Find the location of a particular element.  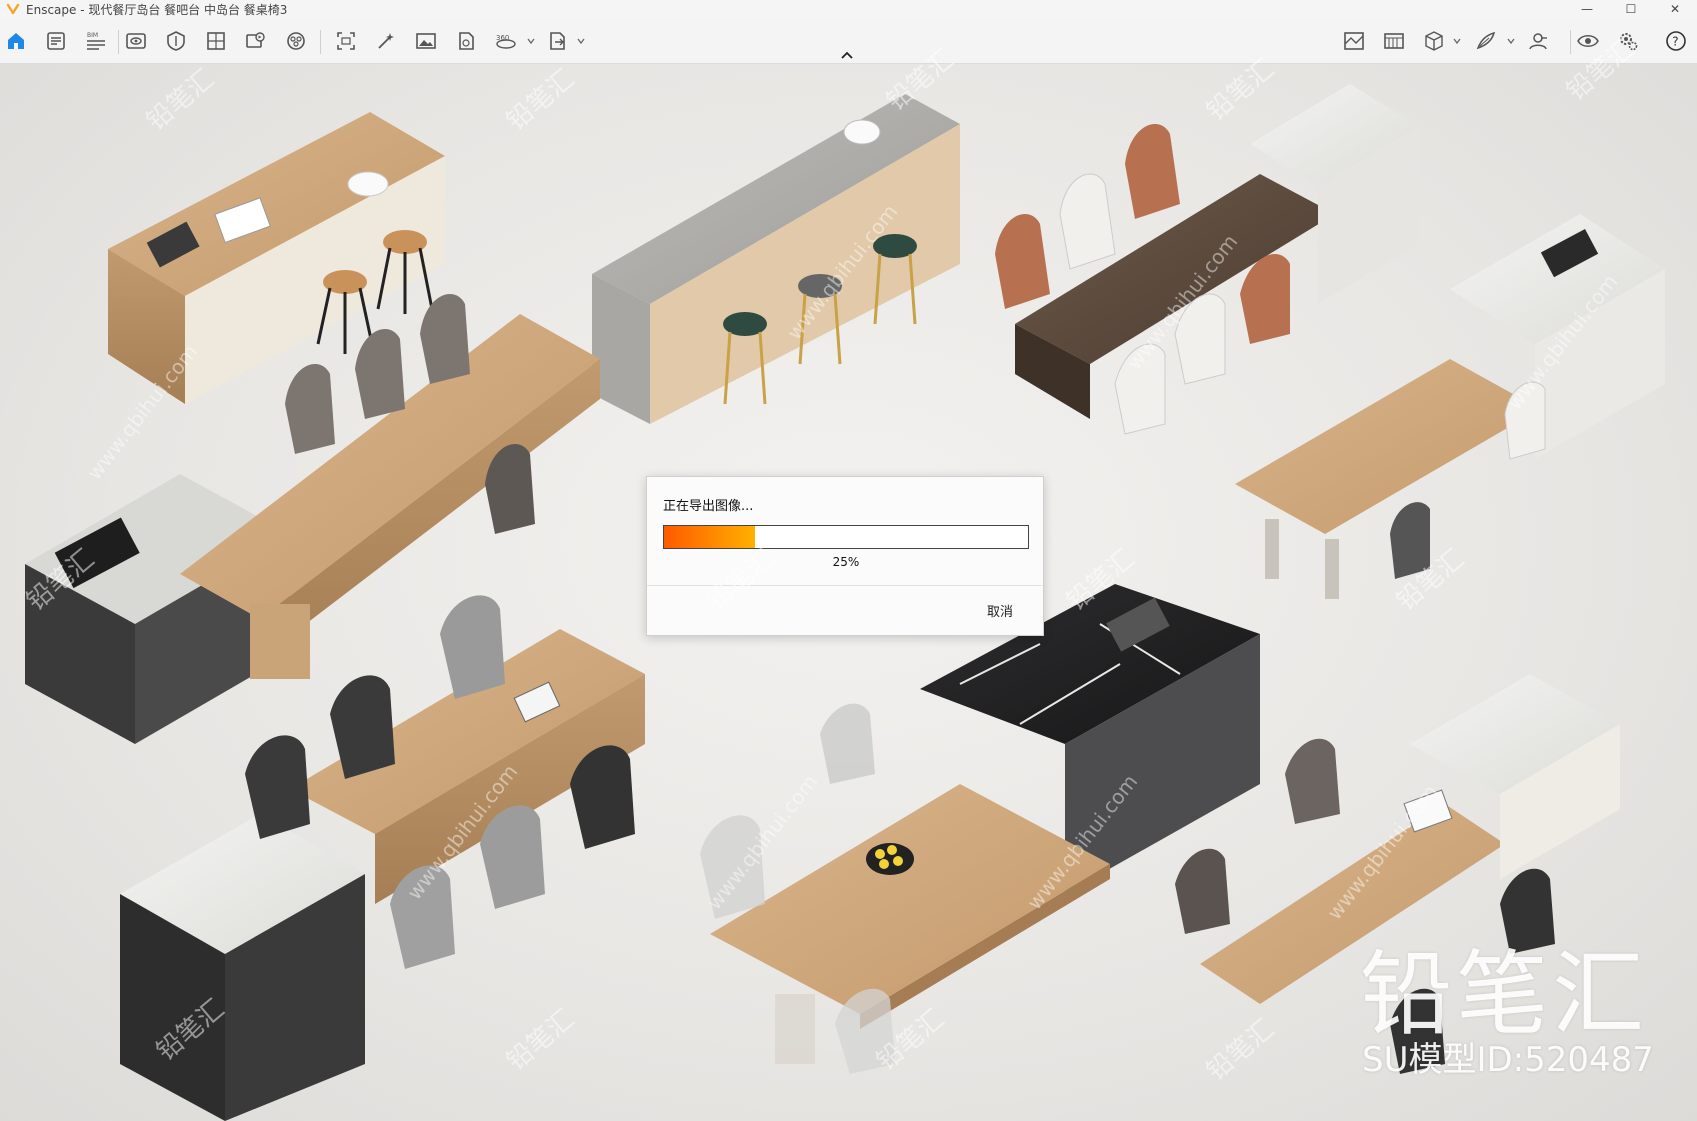

cancel-button: 取消 is located at coordinates (1000, 610).